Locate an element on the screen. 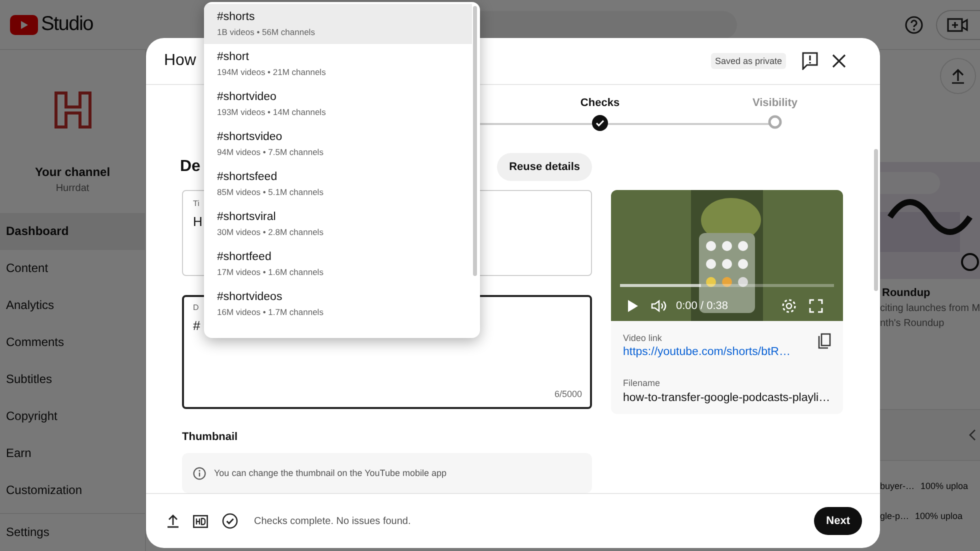 The image size is (980, 551). sidebar-item: Dashboard is located at coordinates (72, 231).